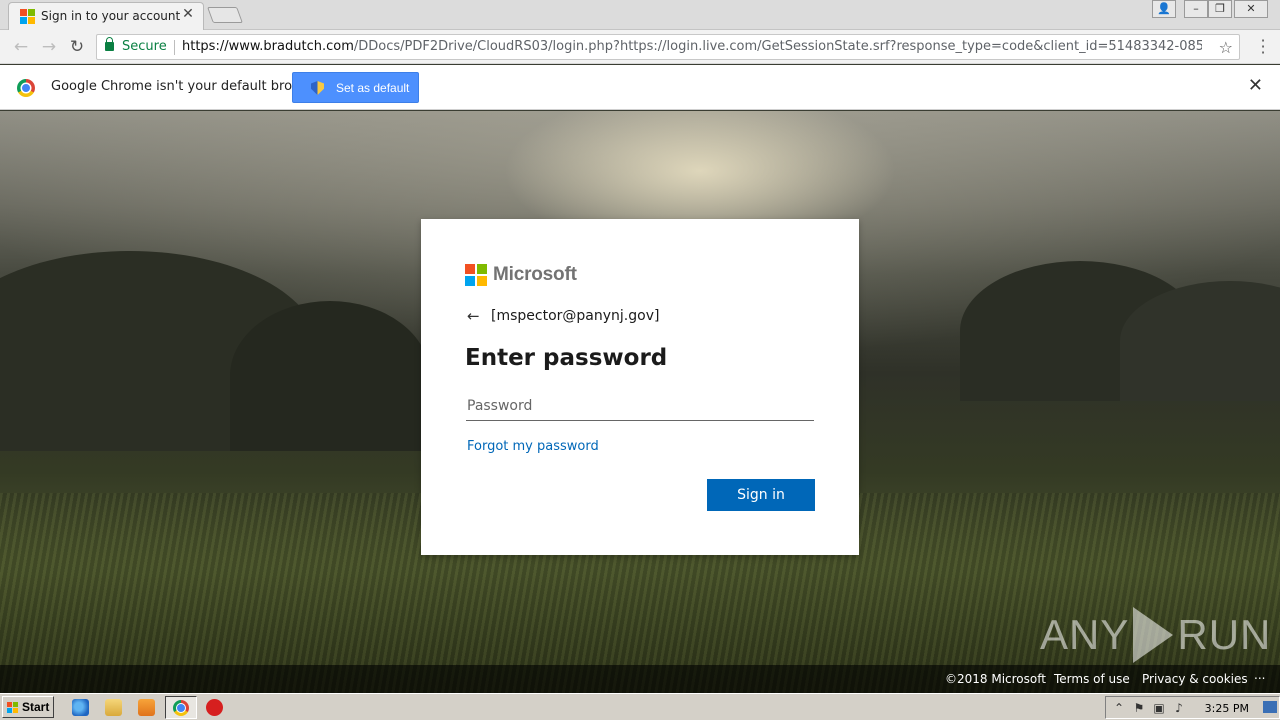  Describe the element at coordinates (640, 406) in the screenshot. I see `password-input` at that location.